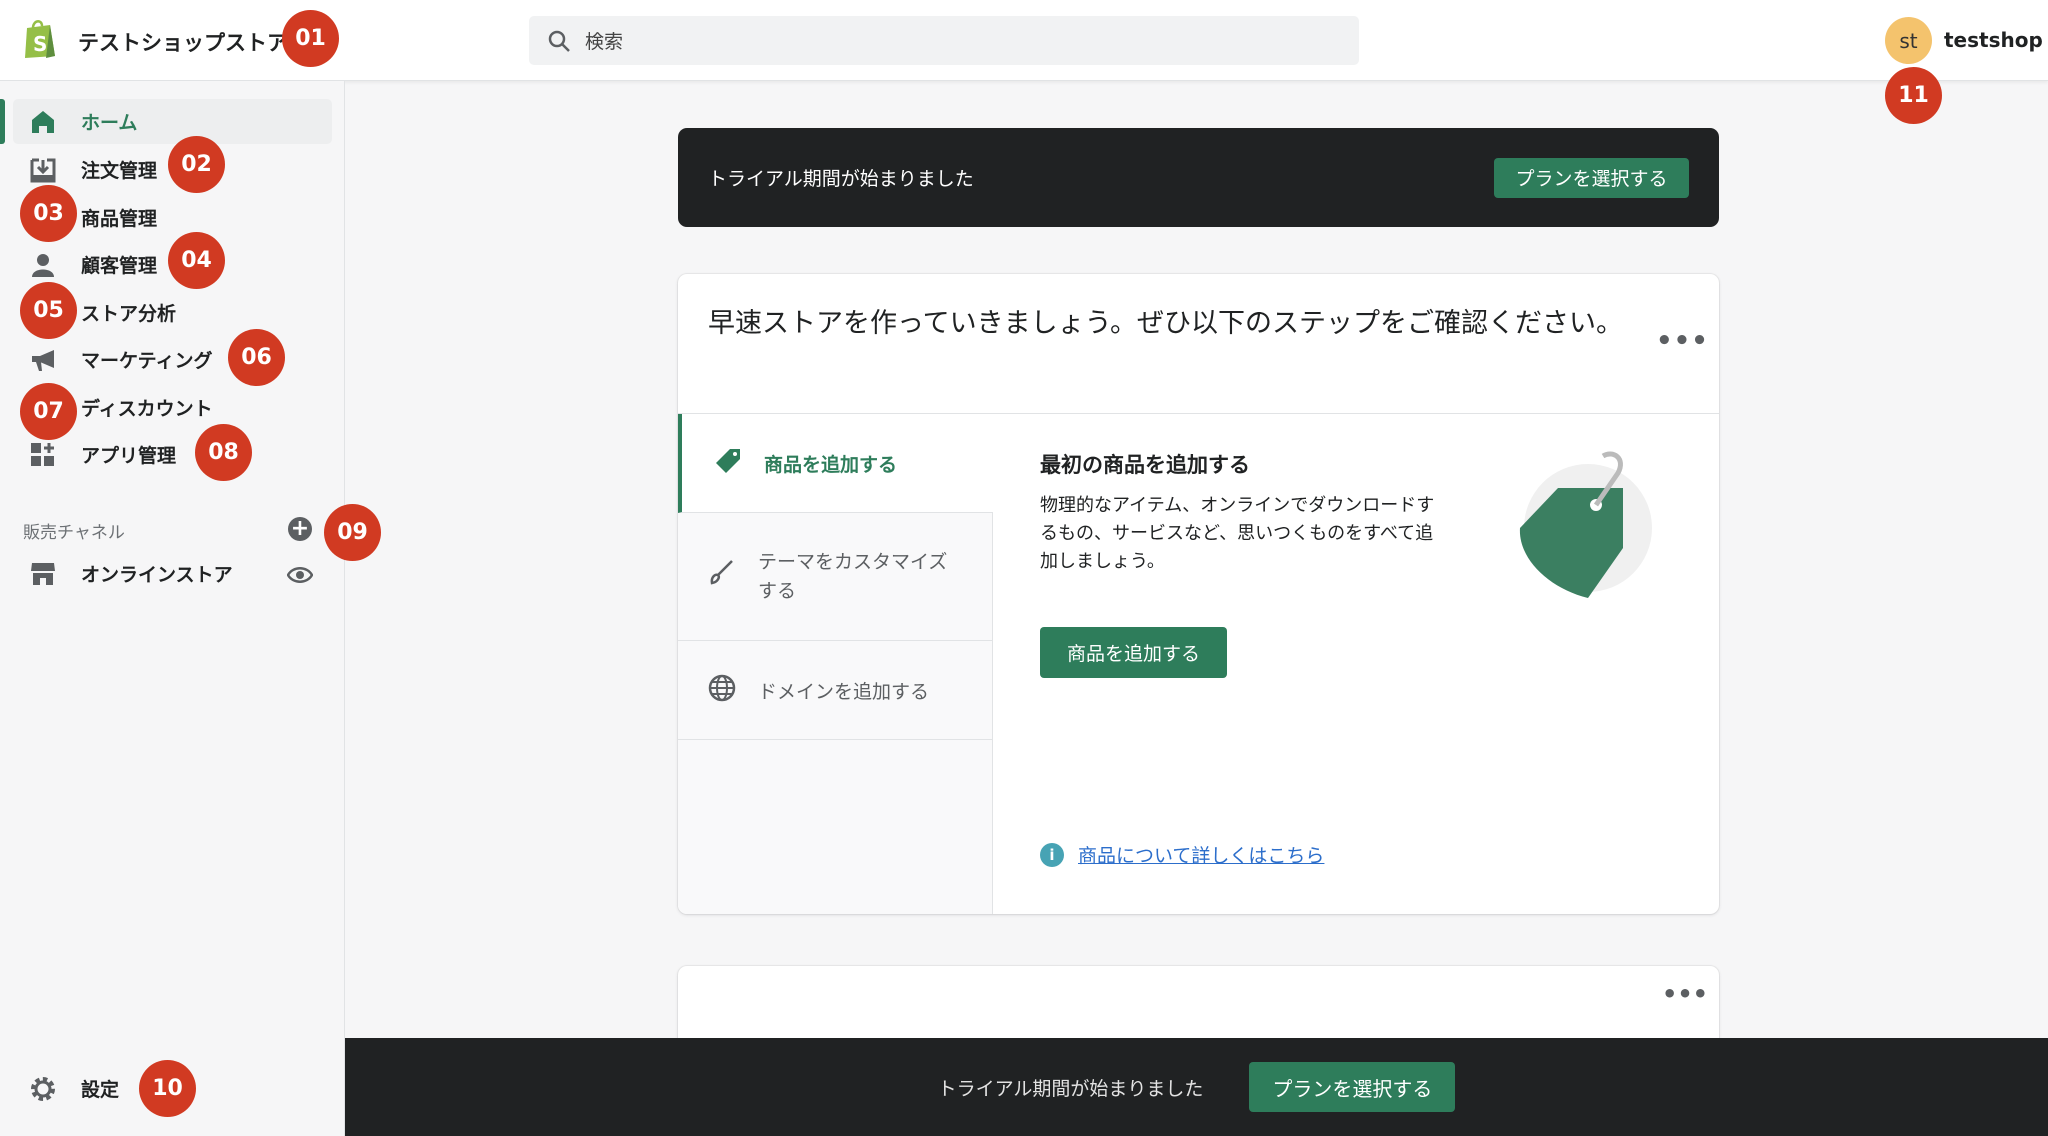  What do you see at coordinates (1133, 652) in the screenshot?
I see `add-product-button: 商品を追加する` at bounding box center [1133, 652].